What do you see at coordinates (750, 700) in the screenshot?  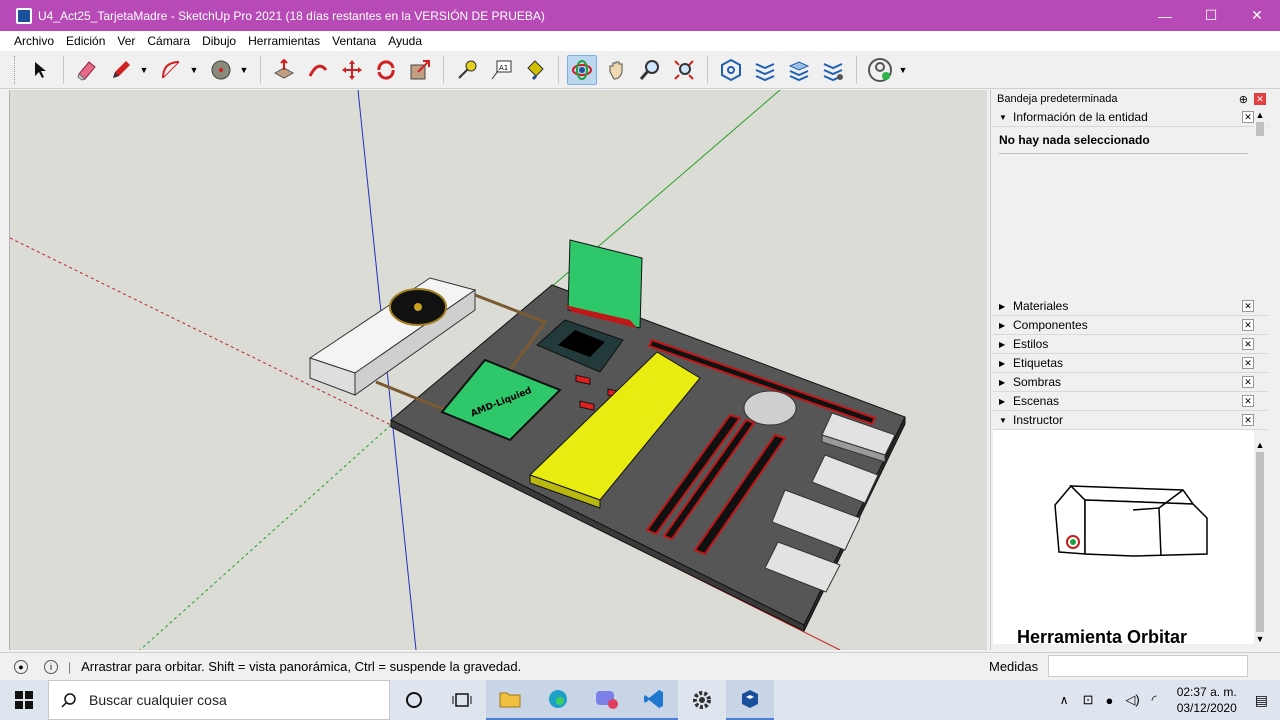 I see `sketchup-taskbar-icon` at bounding box center [750, 700].